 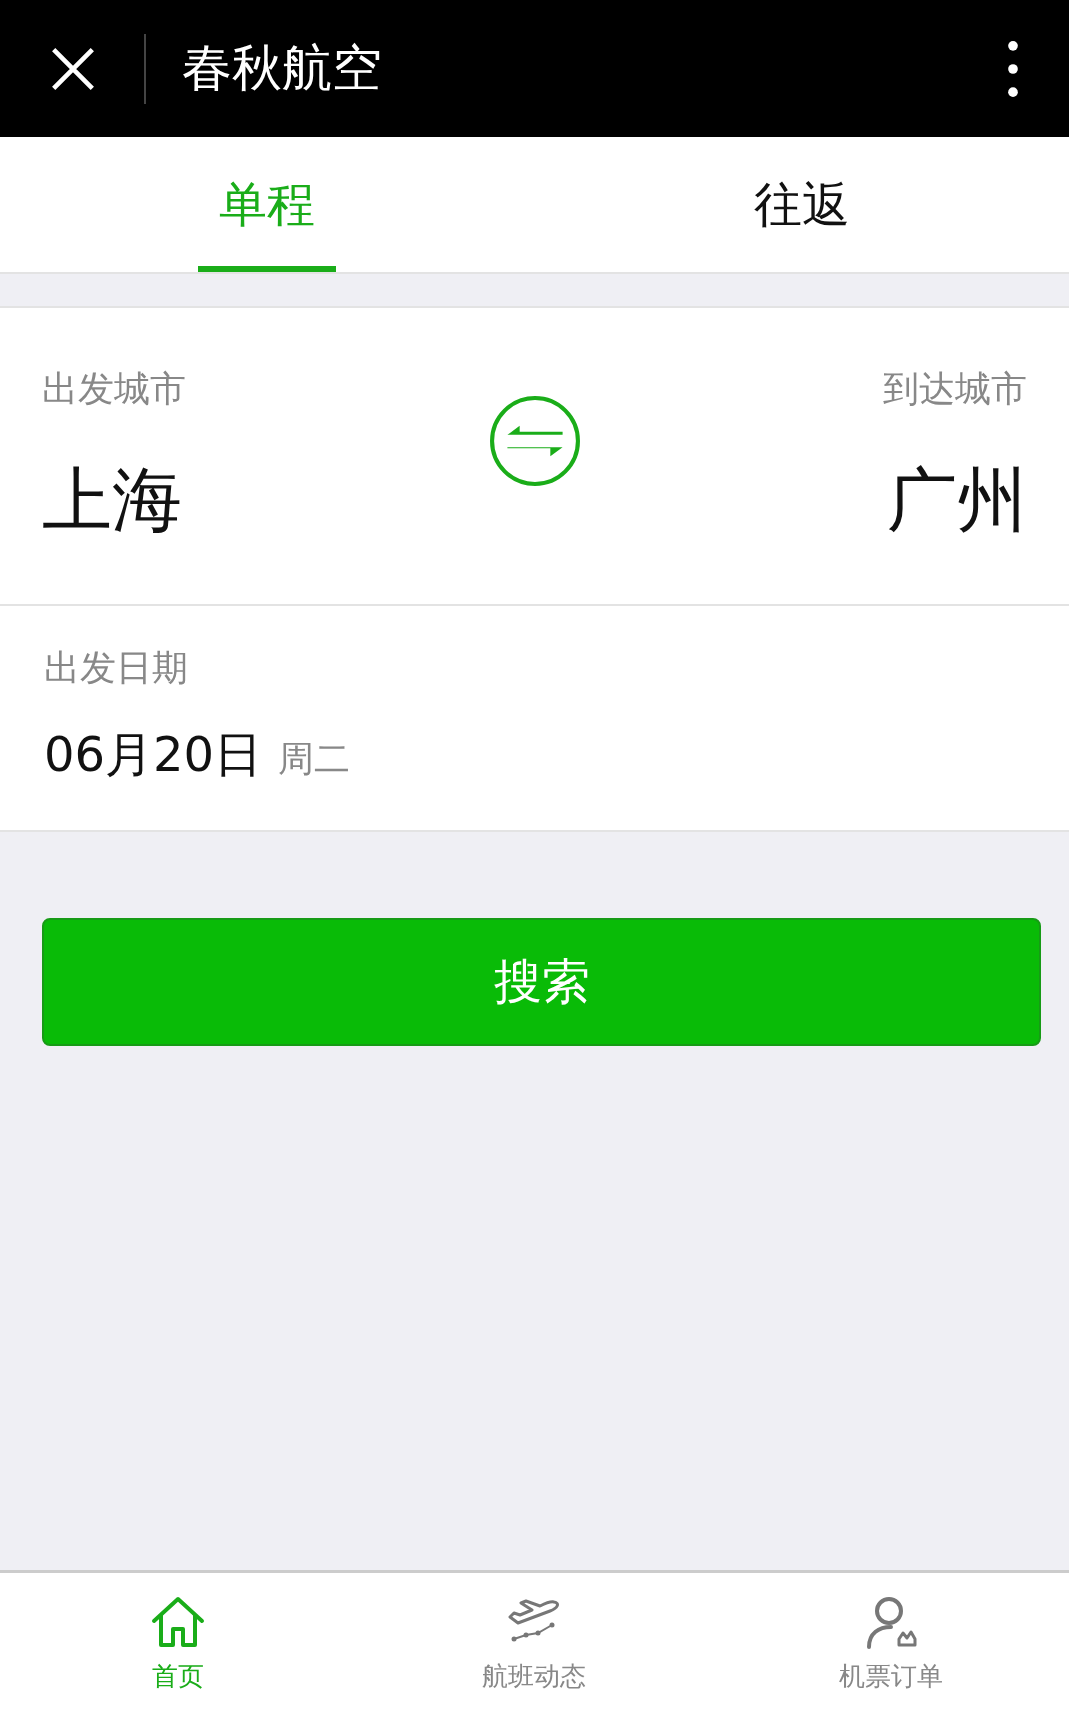 What do you see at coordinates (116, 668) in the screenshot?
I see `date-label: 出发日期` at bounding box center [116, 668].